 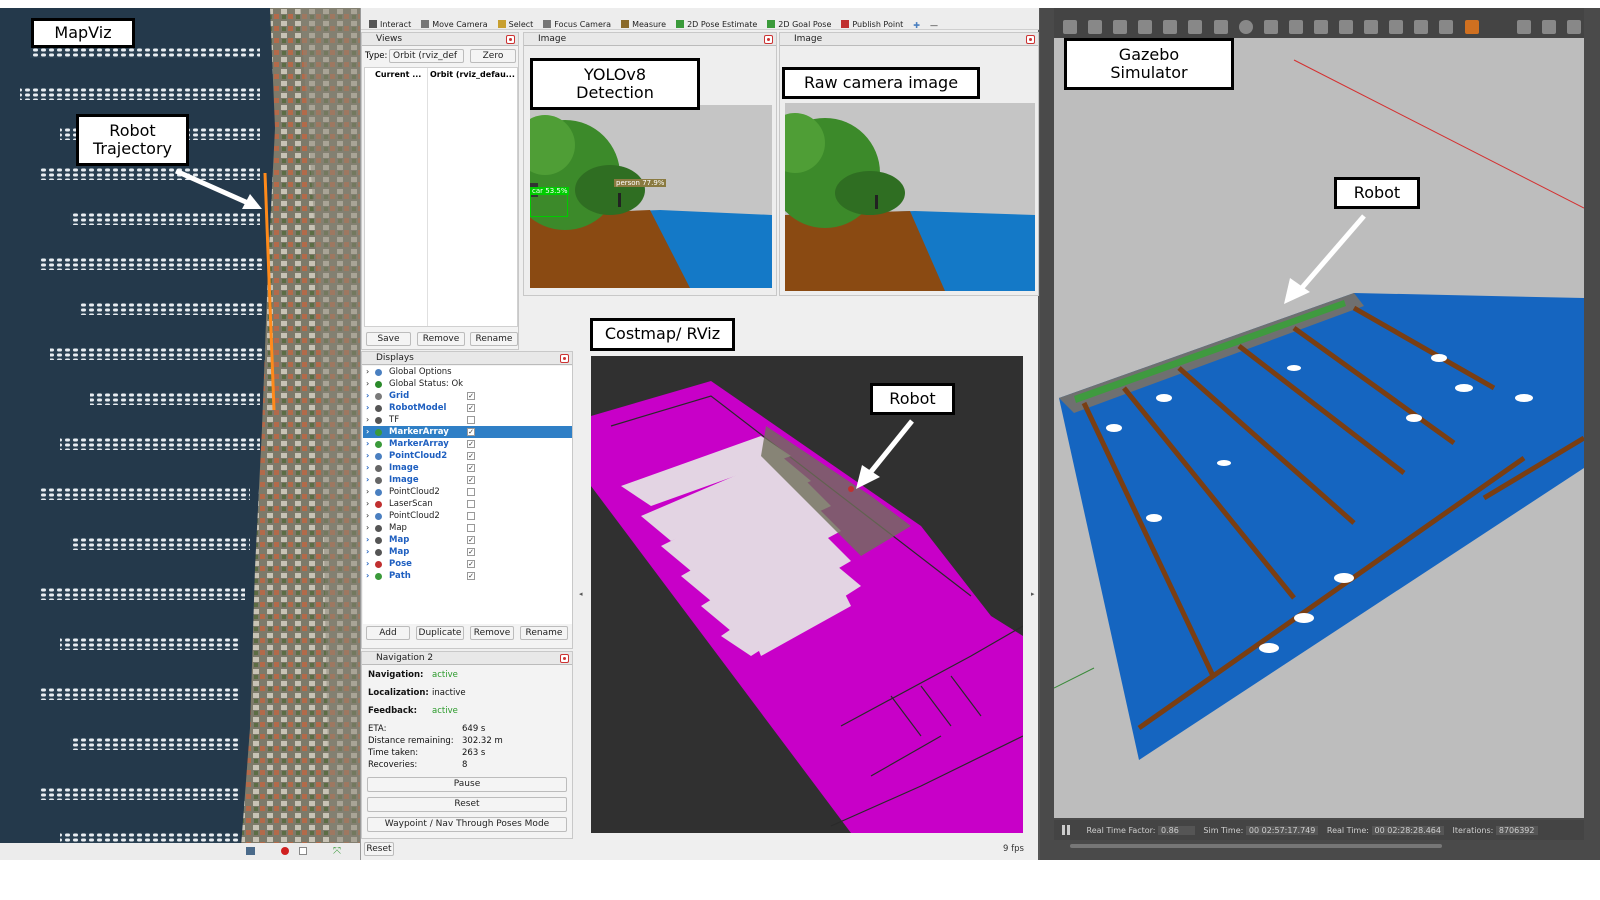 What do you see at coordinates (643, 24) in the screenshot?
I see `toolbar-measure: Measure` at bounding box center [643, 24].